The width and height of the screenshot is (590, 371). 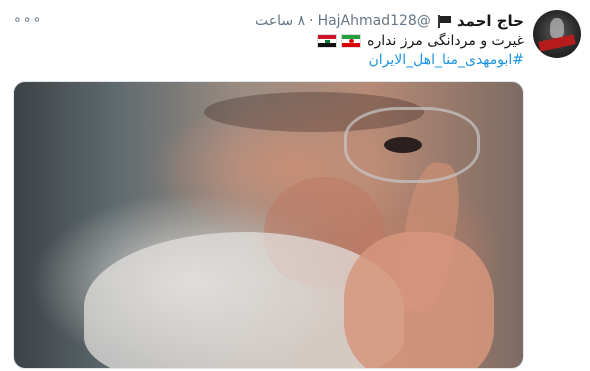 What do you see at coordinates (445, 41) in the screenshot?
I see `tweet-text-content: غیرت و مردانگی مرز نداره` at bounding box center [445, 41].